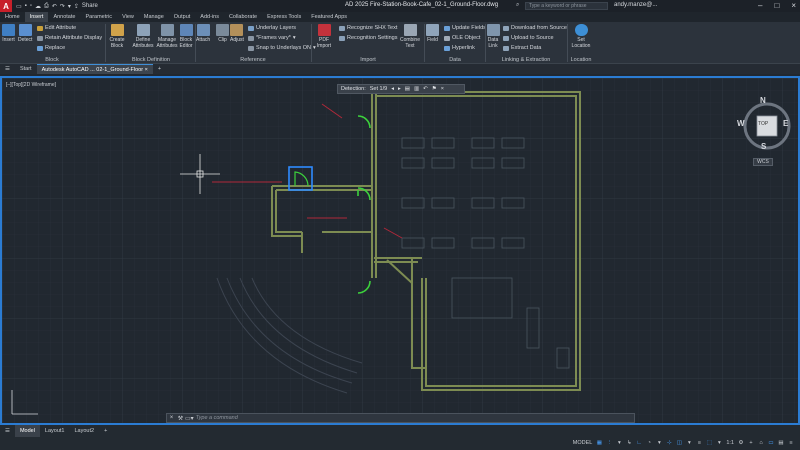  I want to click on search-icon: ⌕, so click(517, 5).